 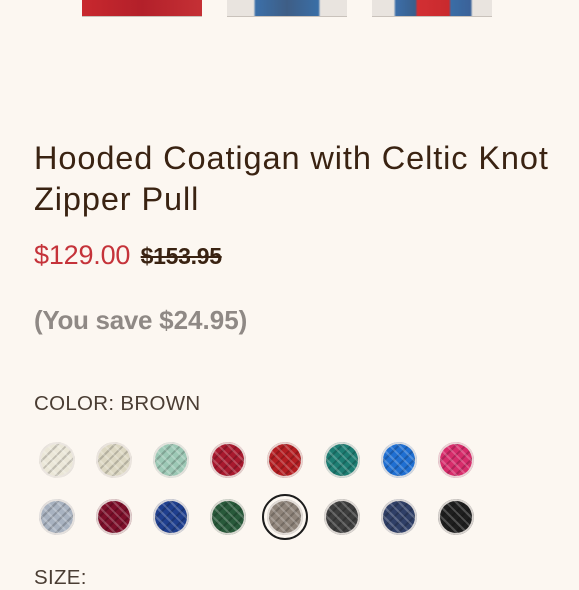 I want to click on savings-text: (You save $24.95), so click(x=140, y=320).